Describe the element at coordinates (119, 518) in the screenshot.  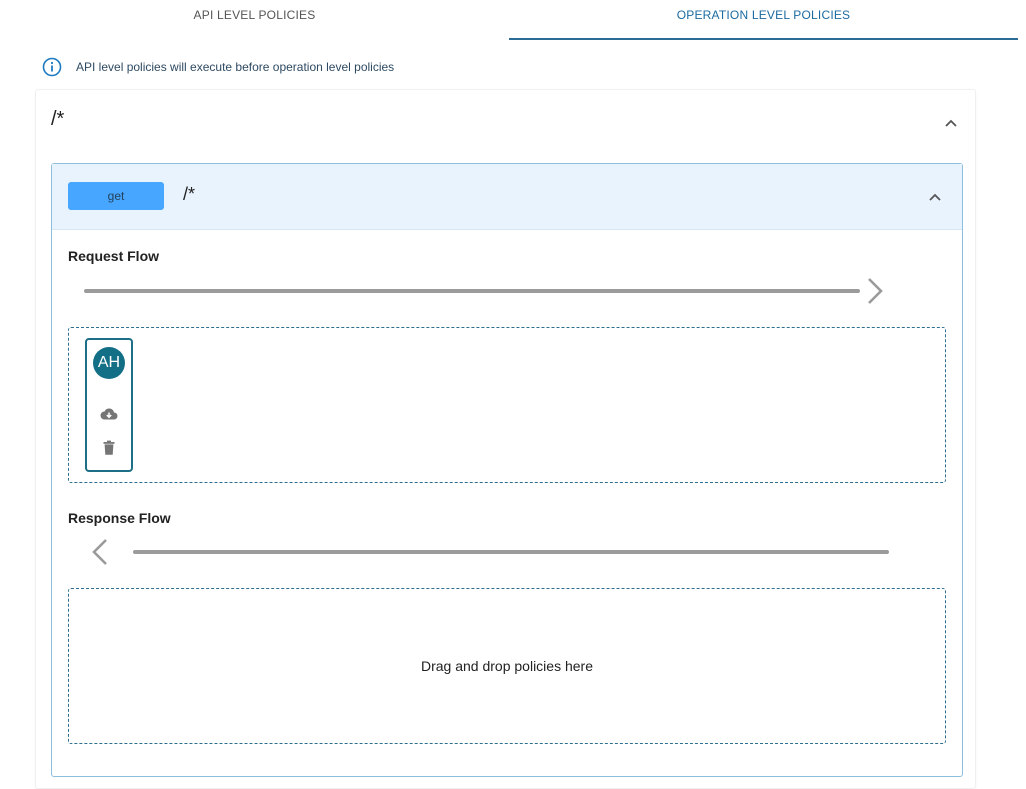
I see `response-flow-label: Response Flow` at that location.